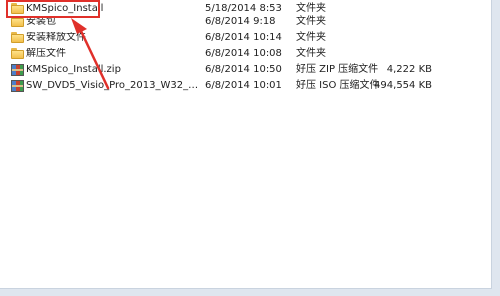 Image resolution: width=500 pixels, height=296 pixels. I want to click on file-date: 6/8/2014 10:01, so click(243, 85).